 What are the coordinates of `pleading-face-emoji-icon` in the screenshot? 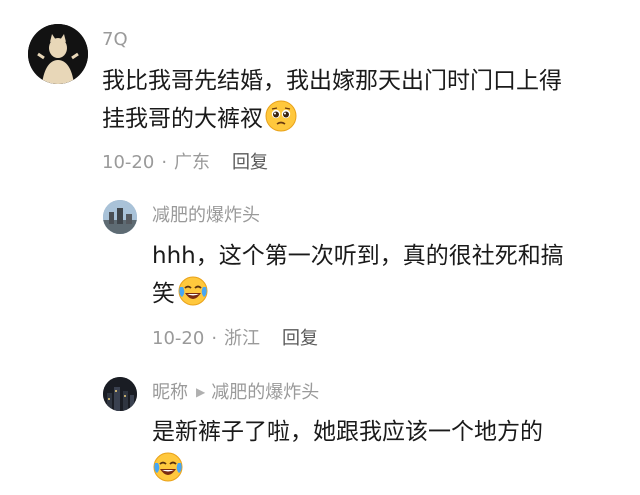 It's located at (281, 116).